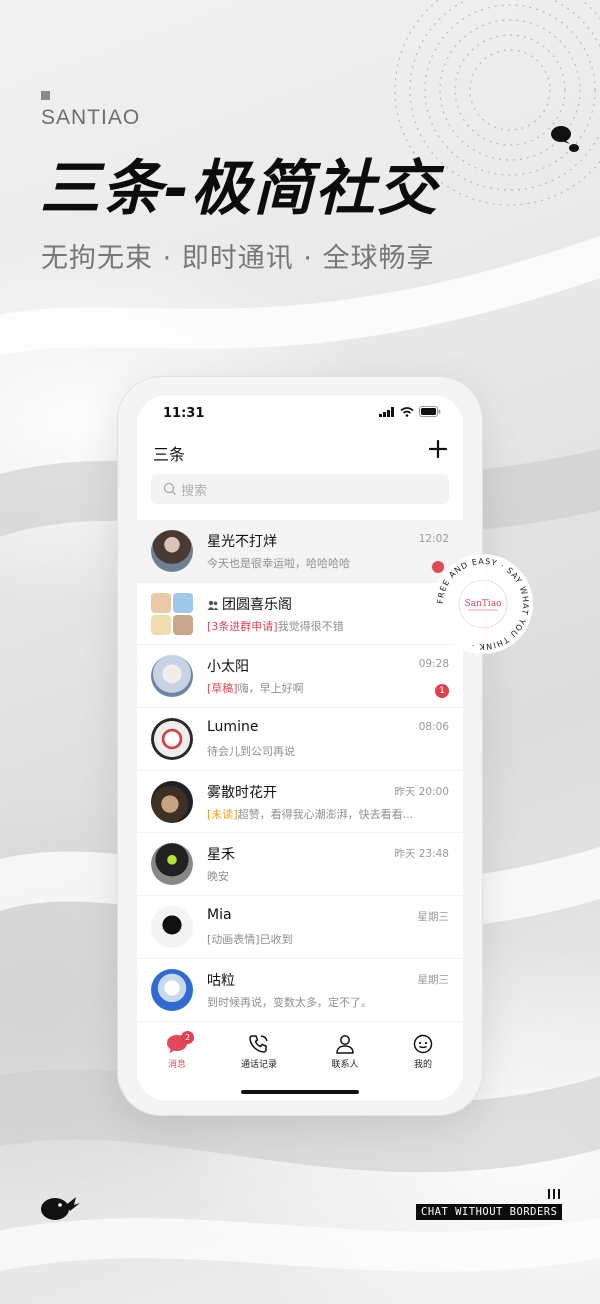 The height and width of the screenshot is (1304, 600). I want to click on search-input: 搜索, so click(300, 489).